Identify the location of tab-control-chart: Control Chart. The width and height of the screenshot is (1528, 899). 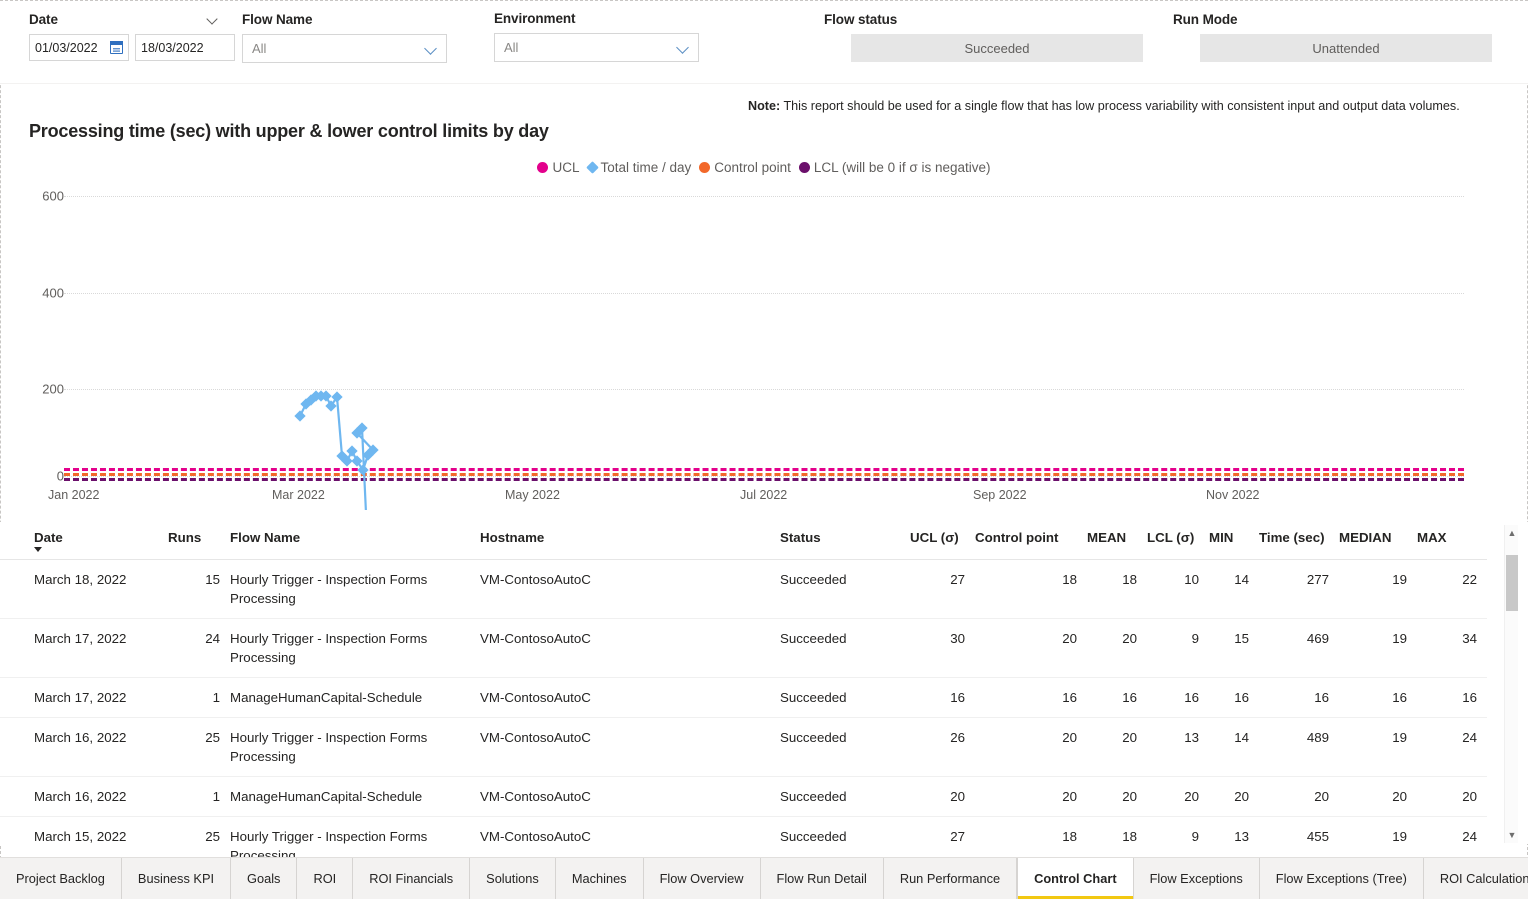
(1075, 878).